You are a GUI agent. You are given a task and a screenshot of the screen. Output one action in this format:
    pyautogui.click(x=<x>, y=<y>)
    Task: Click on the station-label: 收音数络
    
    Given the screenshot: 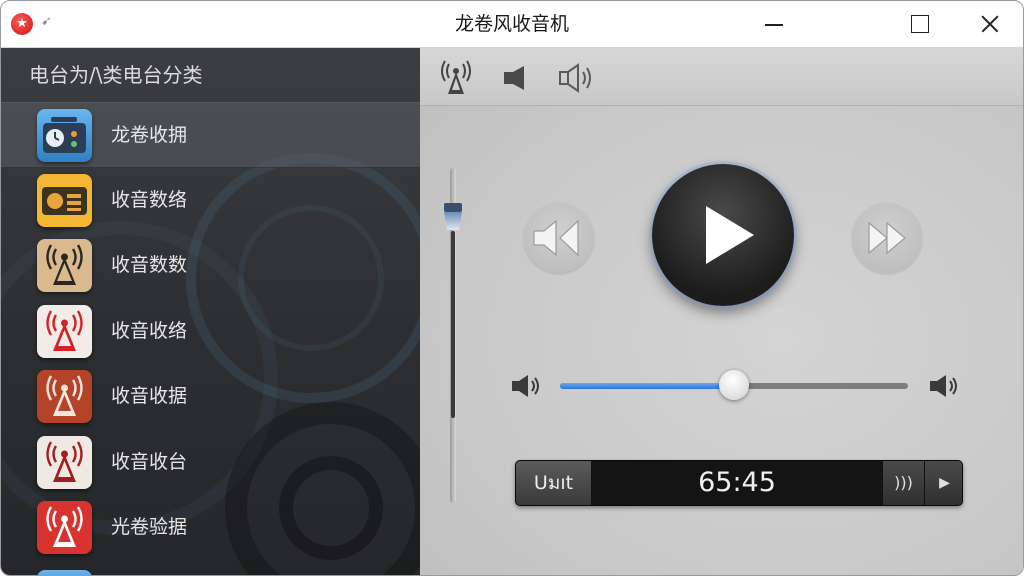 What is the action you would take?
    pyautogui.click(x=149, y=199)
    